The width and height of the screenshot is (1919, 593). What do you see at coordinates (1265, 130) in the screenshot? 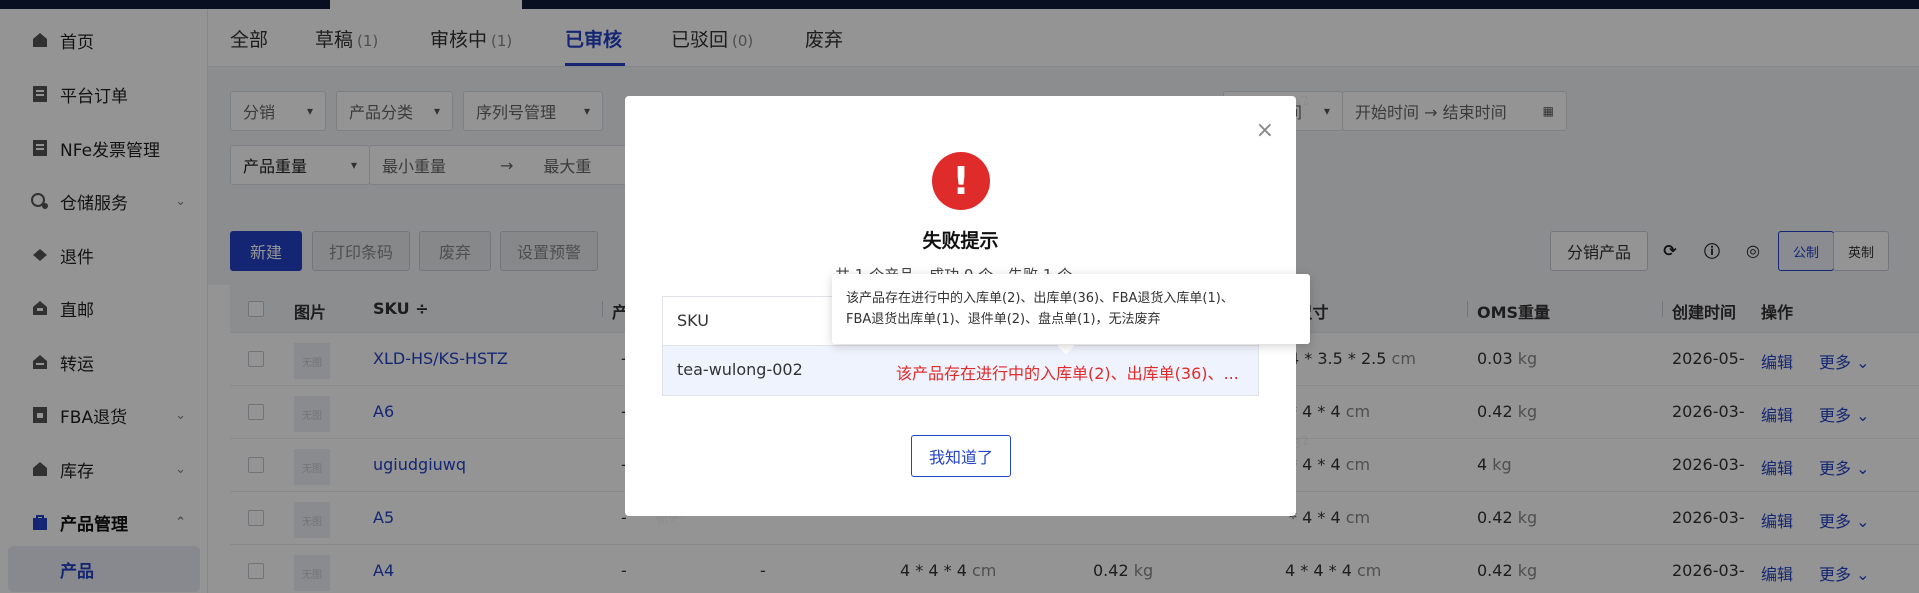
I see `close-icon: ×` at bounding box center [1265, 130].